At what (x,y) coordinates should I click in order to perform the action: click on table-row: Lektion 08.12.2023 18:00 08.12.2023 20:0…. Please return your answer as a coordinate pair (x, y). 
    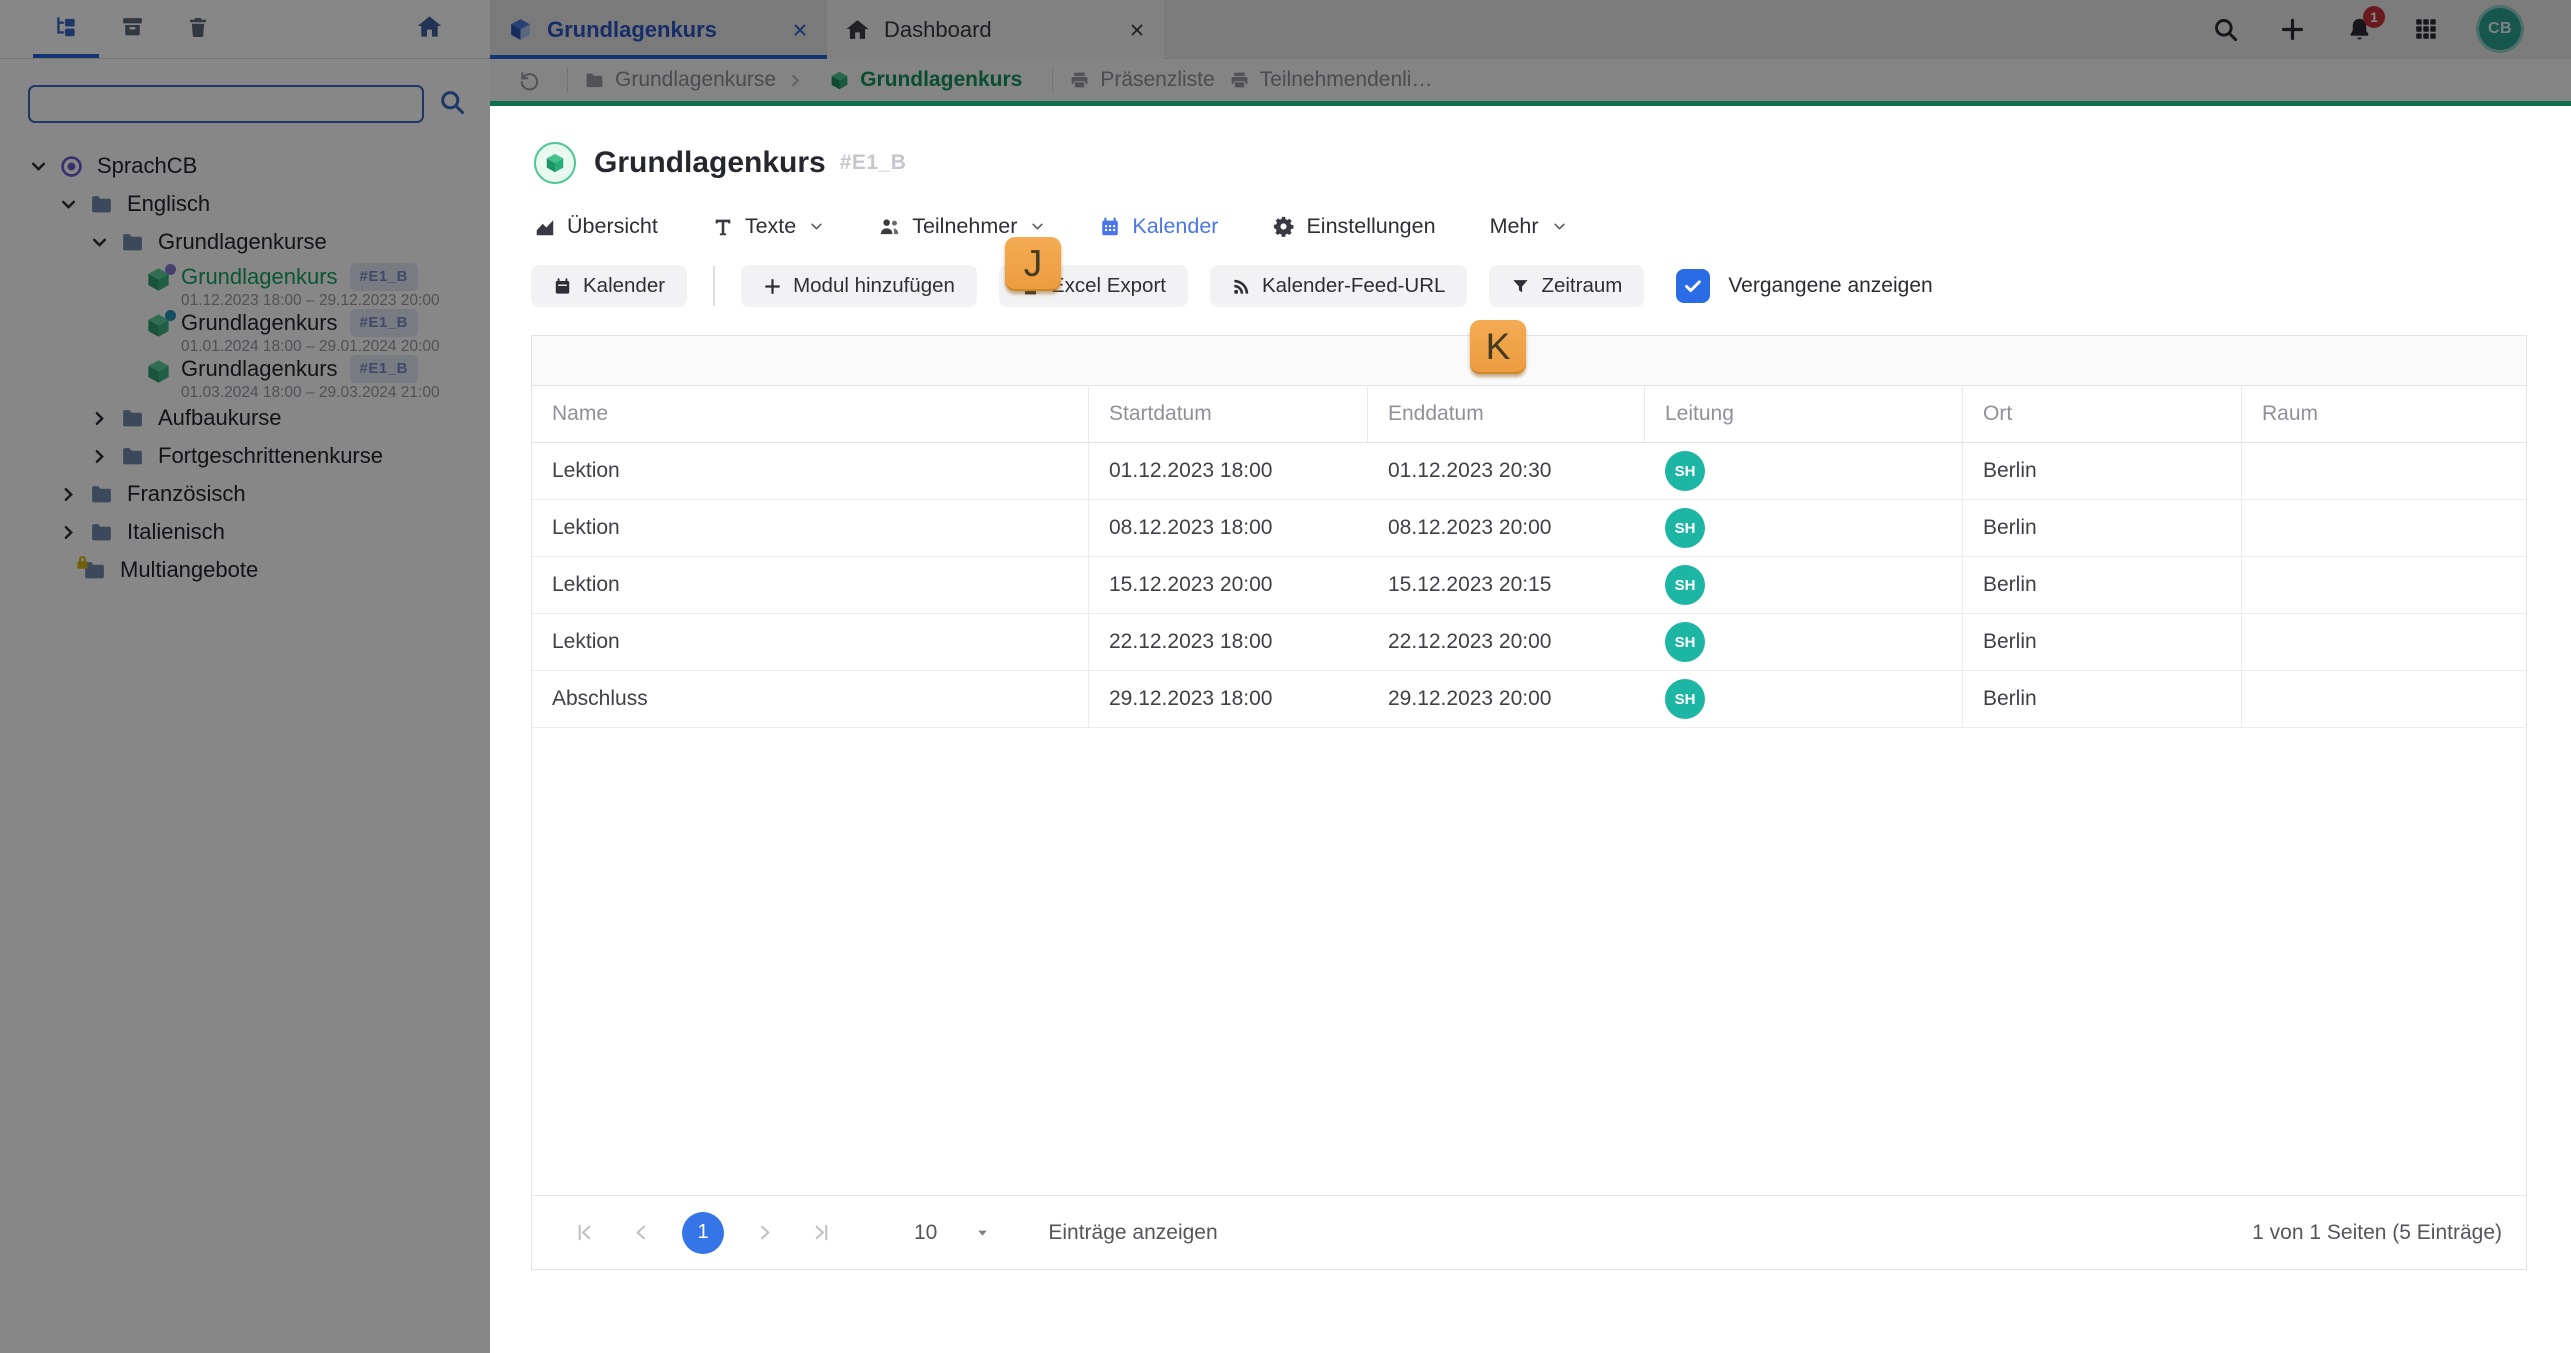
    Looking at the image, I should click on (1529, 528).